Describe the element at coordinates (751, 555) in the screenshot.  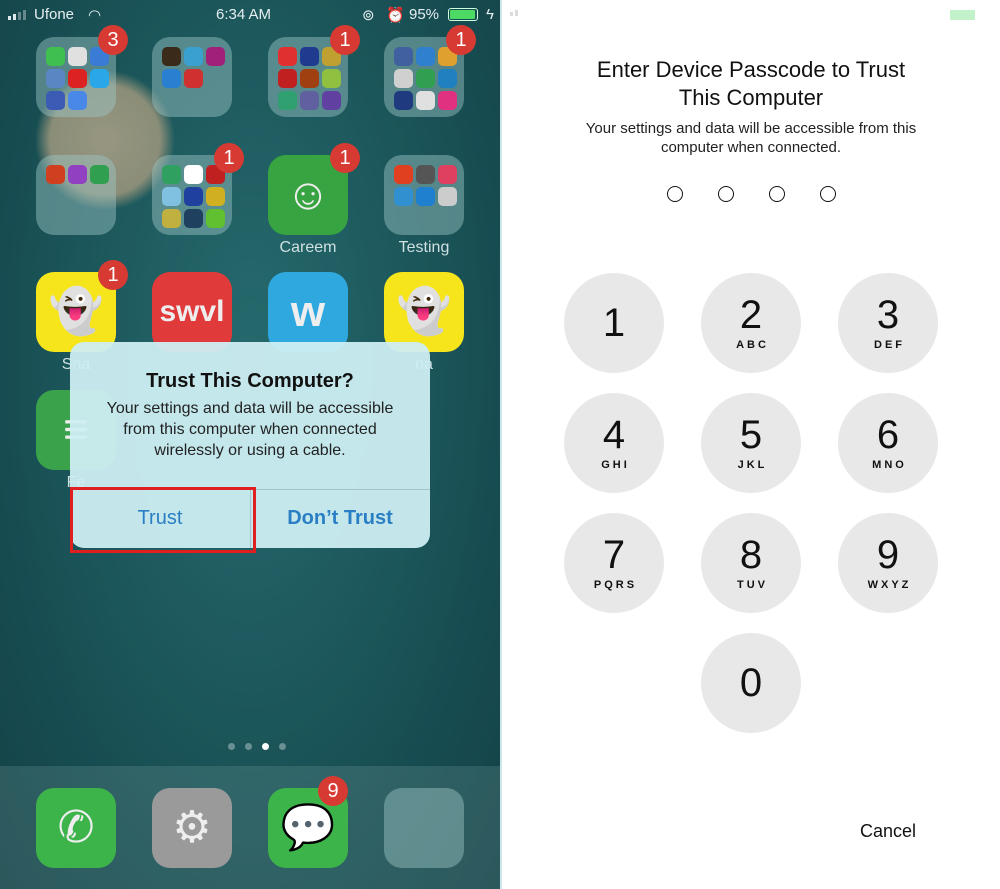
I see `key-digit: 8` at that location.